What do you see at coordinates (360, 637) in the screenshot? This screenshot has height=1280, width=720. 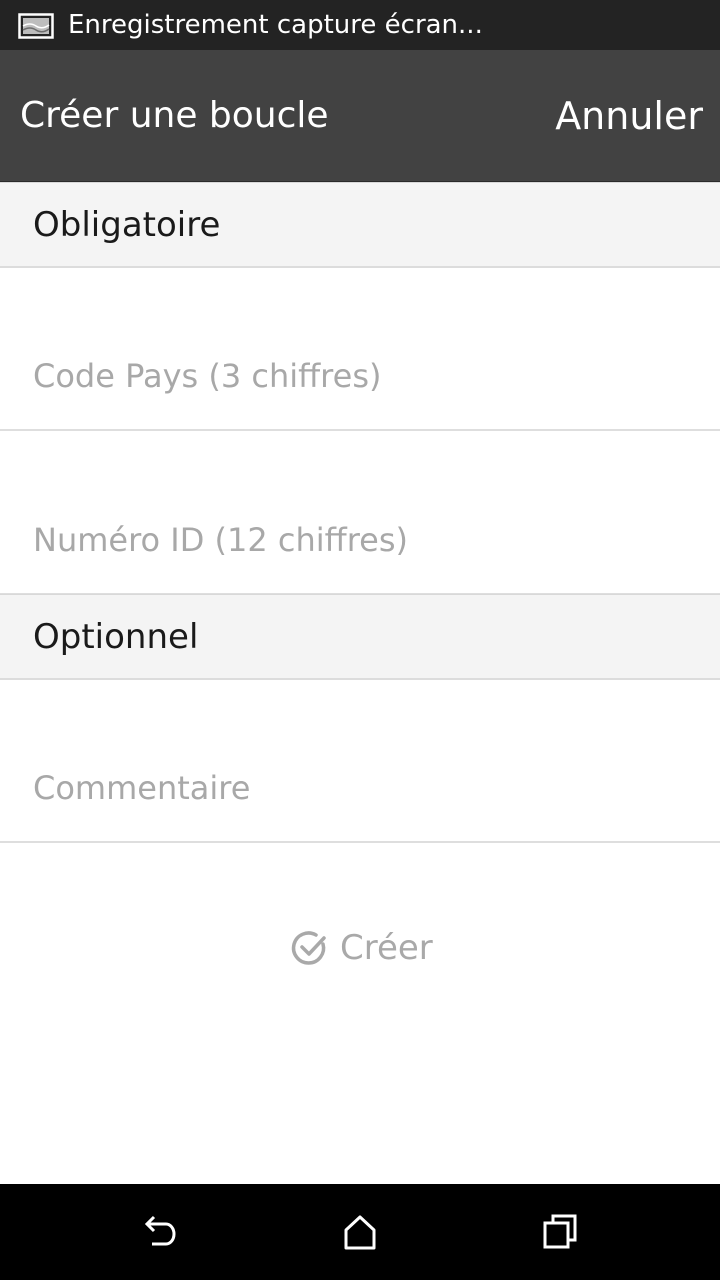 I see `section-header-optional: Optionnel` at bounding box center [360, 637].